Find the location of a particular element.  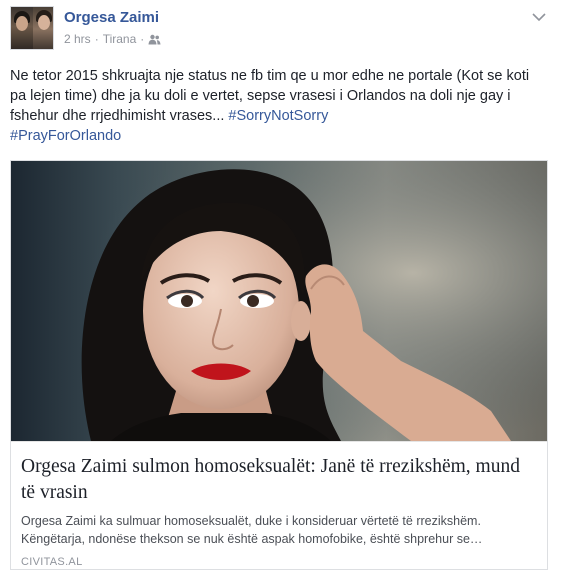

friends-icon is located at coordinates (154, 39).